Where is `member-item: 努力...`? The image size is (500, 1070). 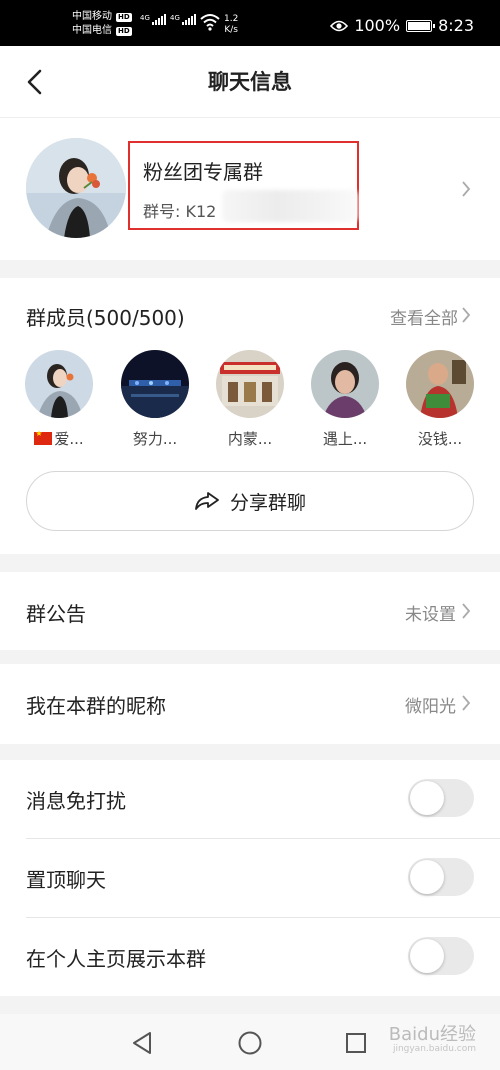
member-item: 努力... is located at coordinates (155, 399).